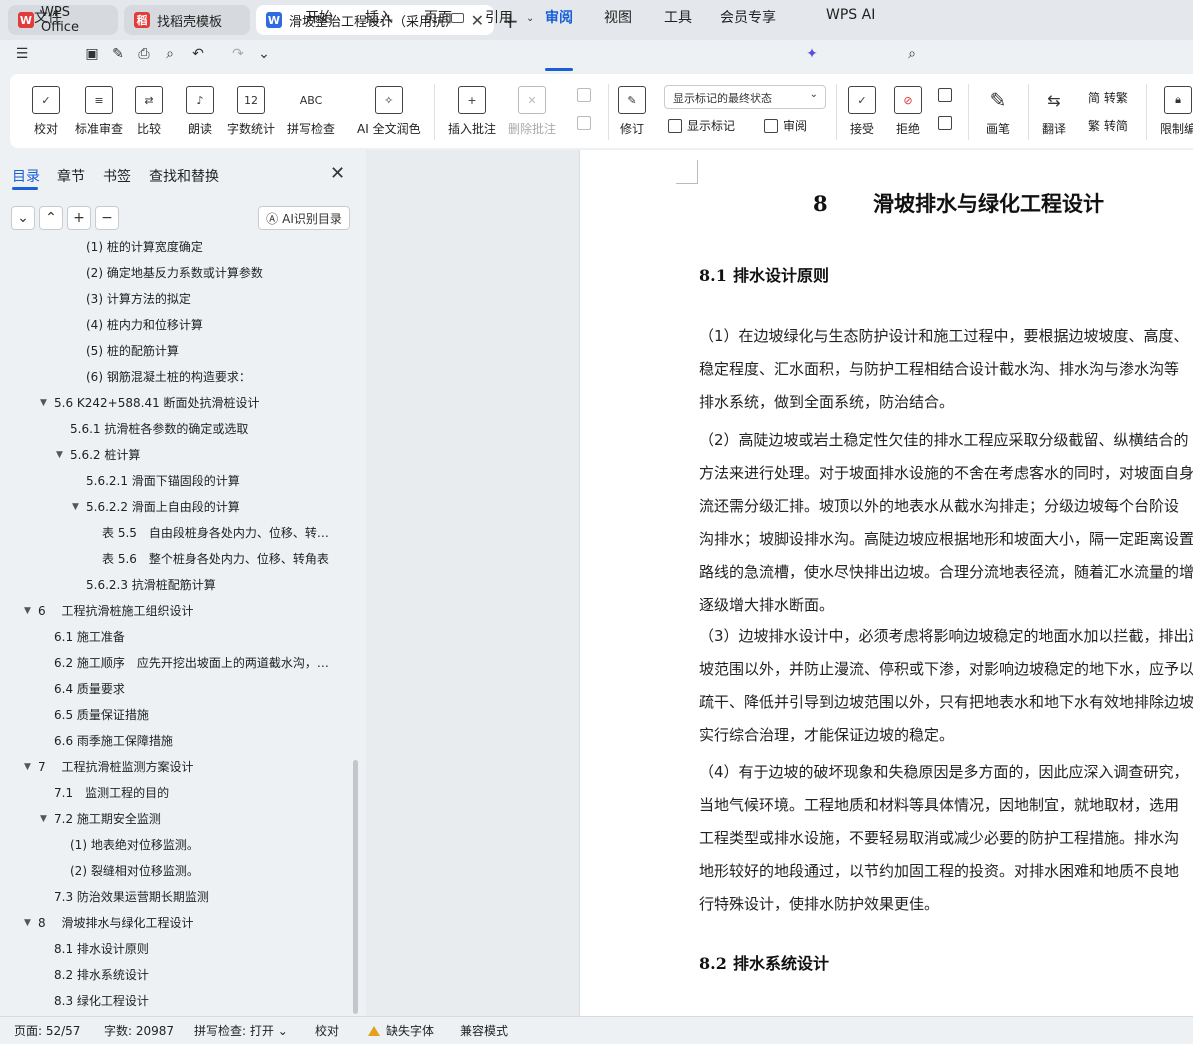 This screenshot has height=1044, width=1193. I want to click on tab-docer-templates: 稻 找稻壳模板, so click(187, 20).